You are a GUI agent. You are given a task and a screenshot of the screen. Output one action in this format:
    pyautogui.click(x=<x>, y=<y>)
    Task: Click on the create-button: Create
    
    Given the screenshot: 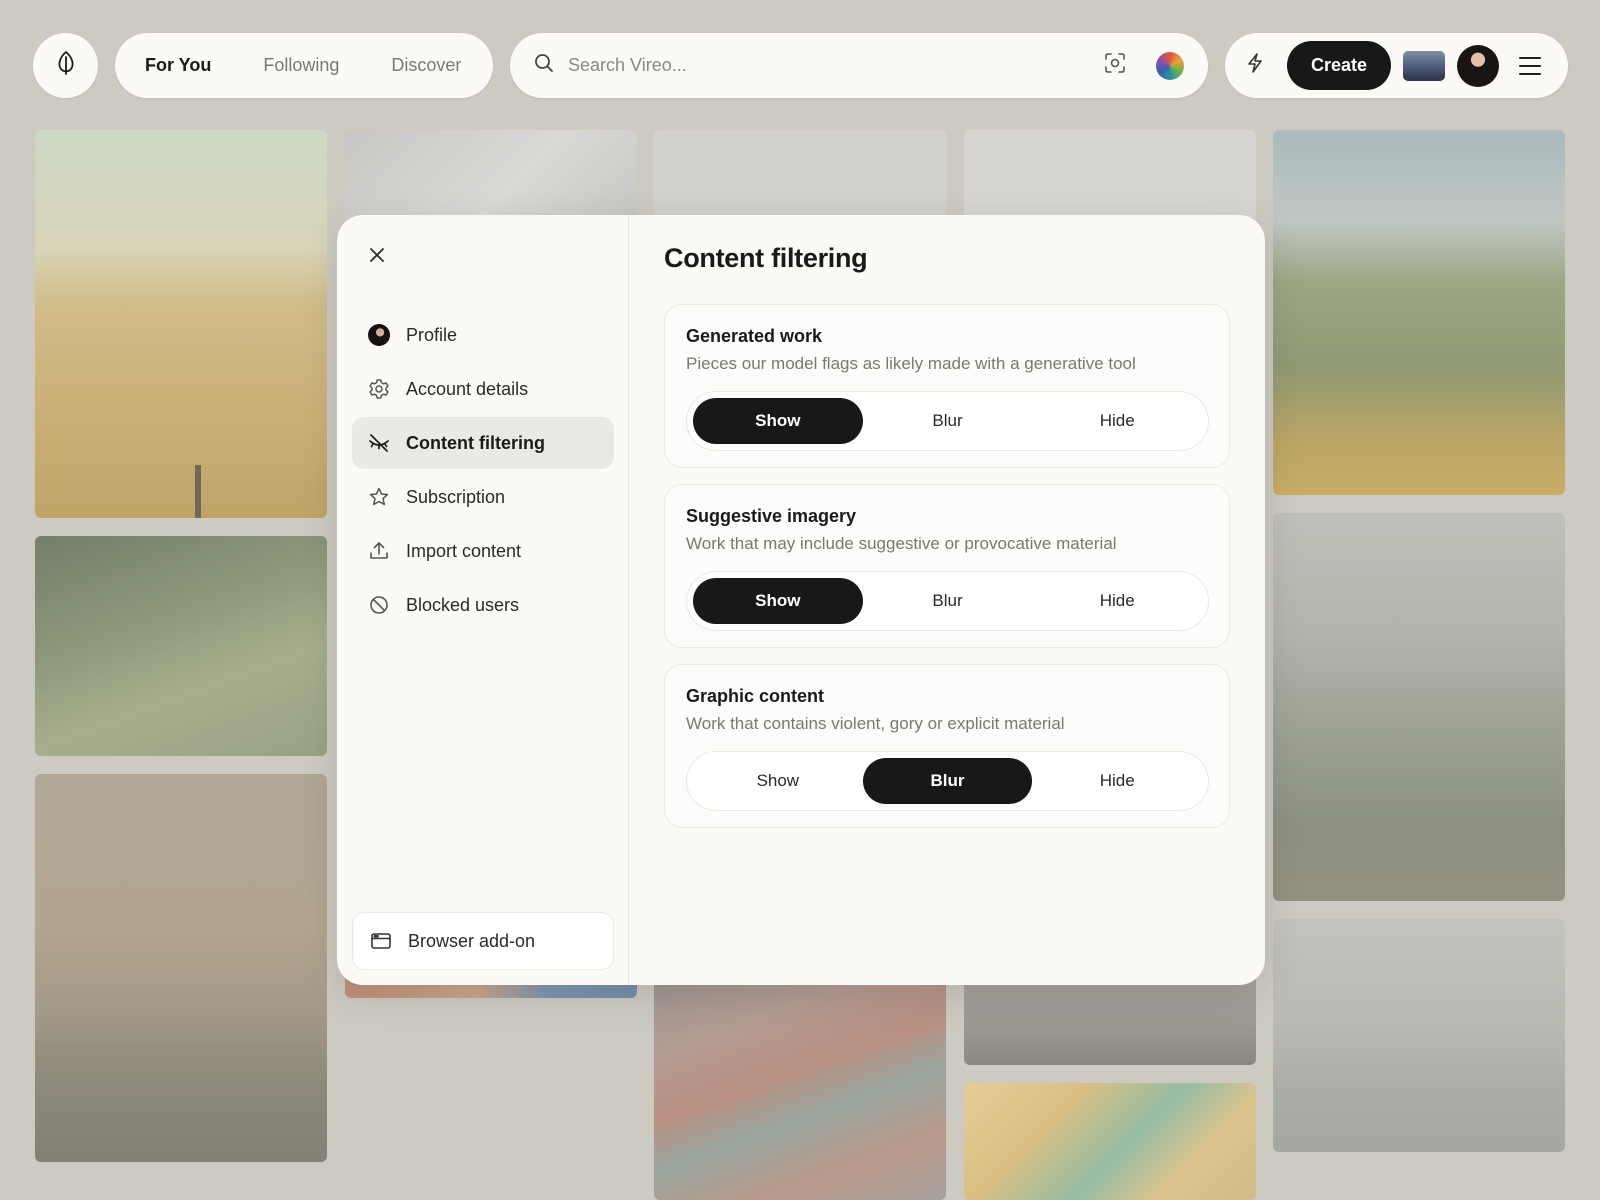 What is the action you would take?
    pyautogui.click(x=1339, y=65)
    